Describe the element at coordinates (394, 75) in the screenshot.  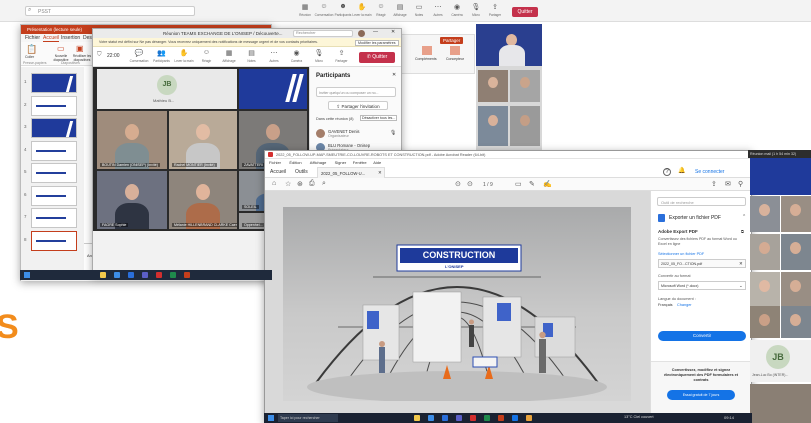
I see `participants-close-icon: ✕` at that location.